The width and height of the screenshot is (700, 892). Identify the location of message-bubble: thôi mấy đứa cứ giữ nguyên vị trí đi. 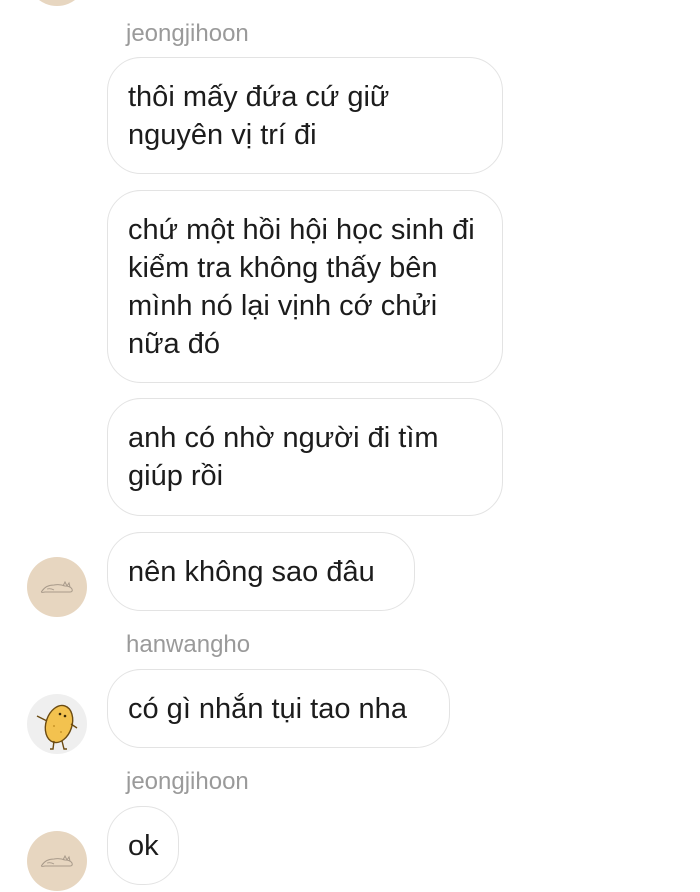
(305, 115).